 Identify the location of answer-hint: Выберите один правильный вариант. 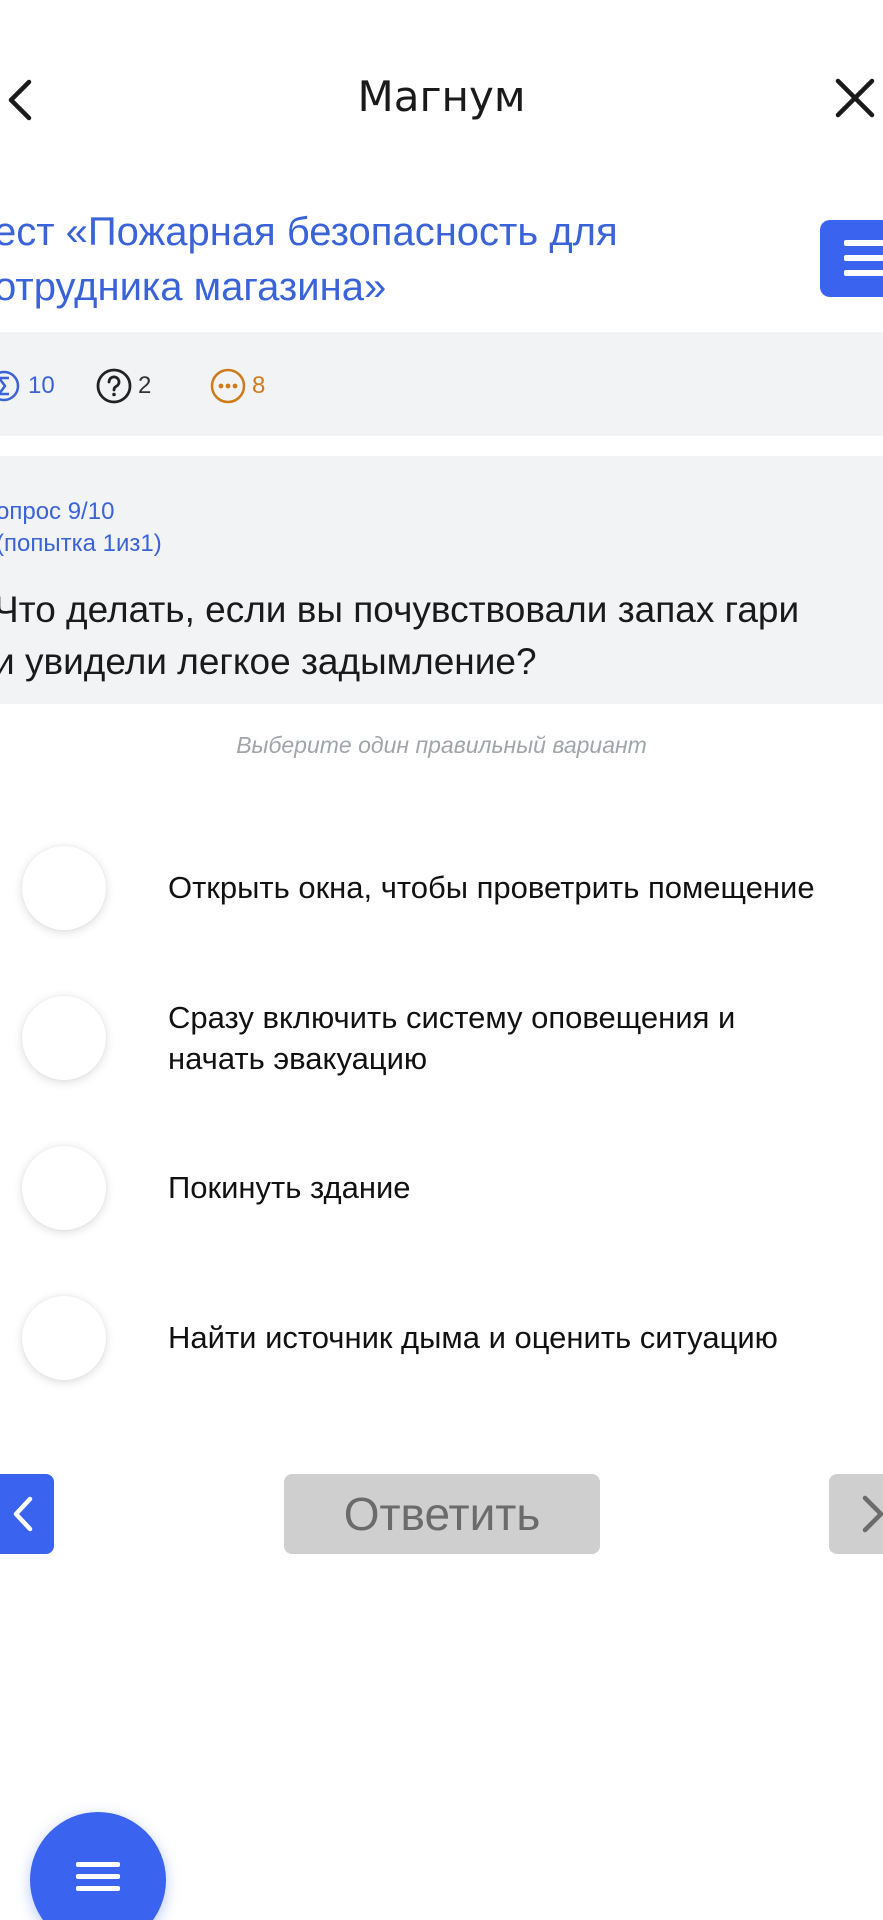
(441, 745).